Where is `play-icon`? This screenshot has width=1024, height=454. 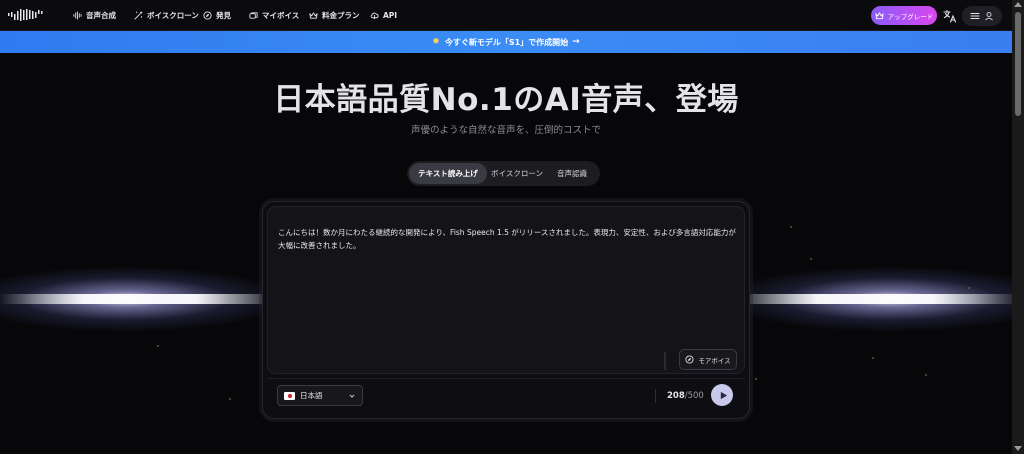 play-icon is located at coordinates (723, 395).